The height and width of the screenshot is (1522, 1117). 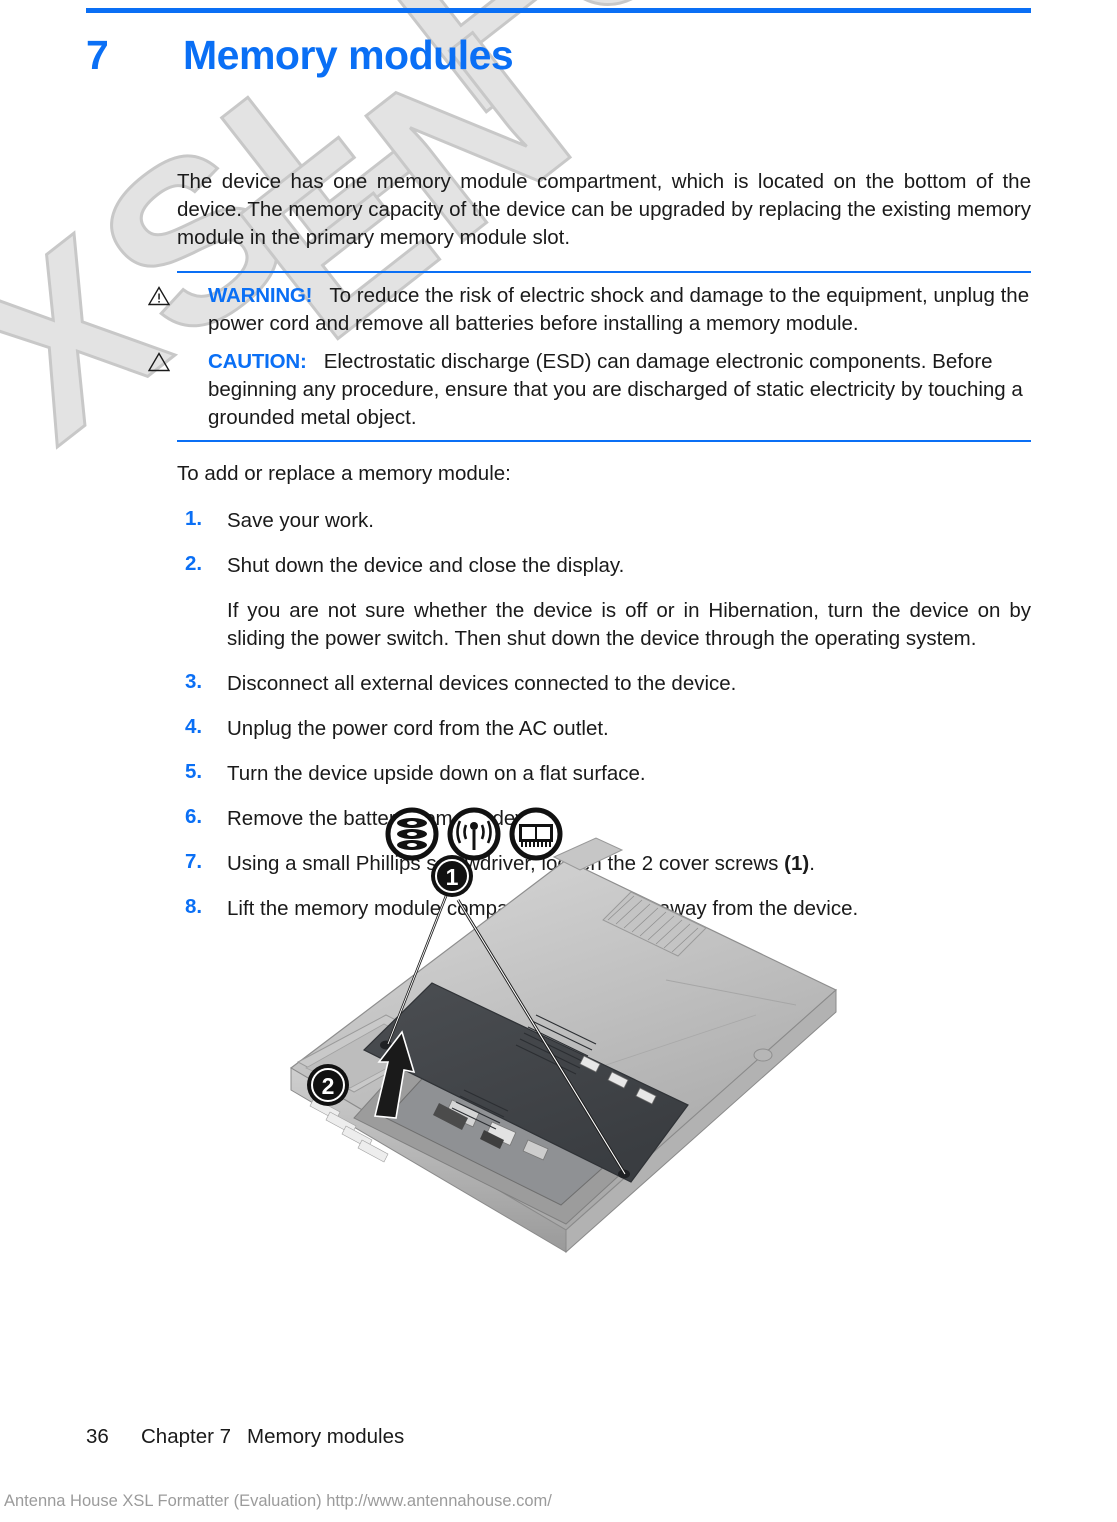 I want to click on footer-chapter-title: Memory modules, so click(x=326, y=1436).